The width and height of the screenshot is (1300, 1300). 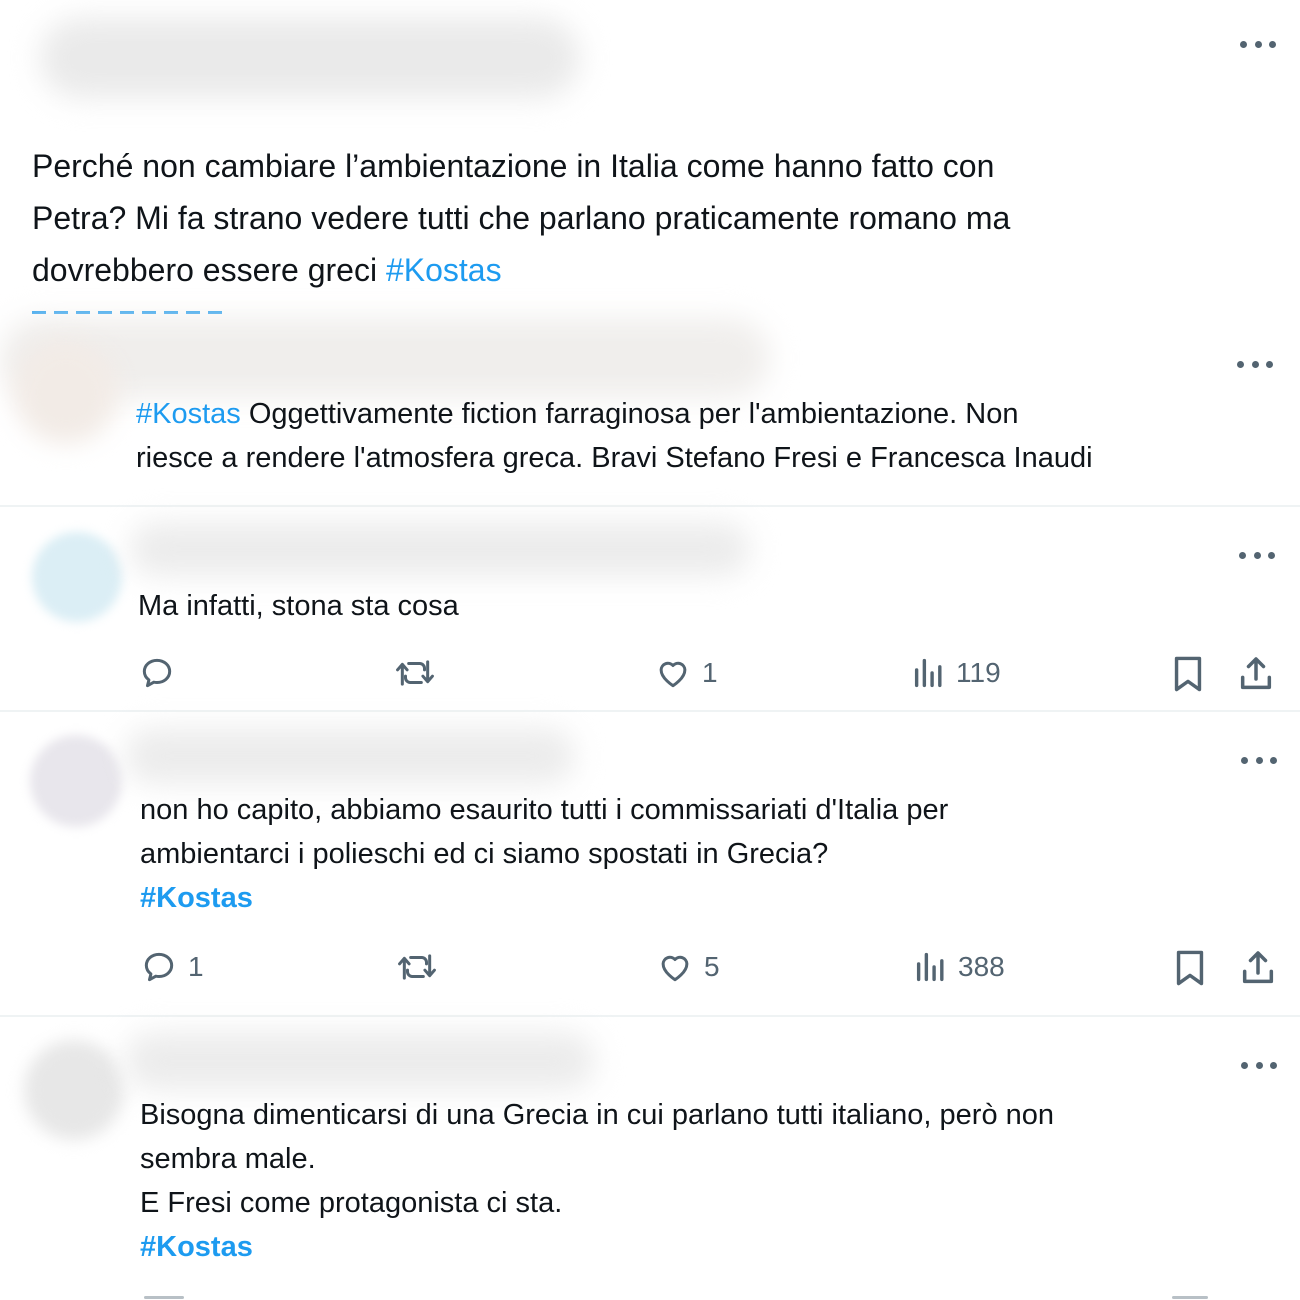 I want to click on like-button: 1, so click(x=686, y=673).